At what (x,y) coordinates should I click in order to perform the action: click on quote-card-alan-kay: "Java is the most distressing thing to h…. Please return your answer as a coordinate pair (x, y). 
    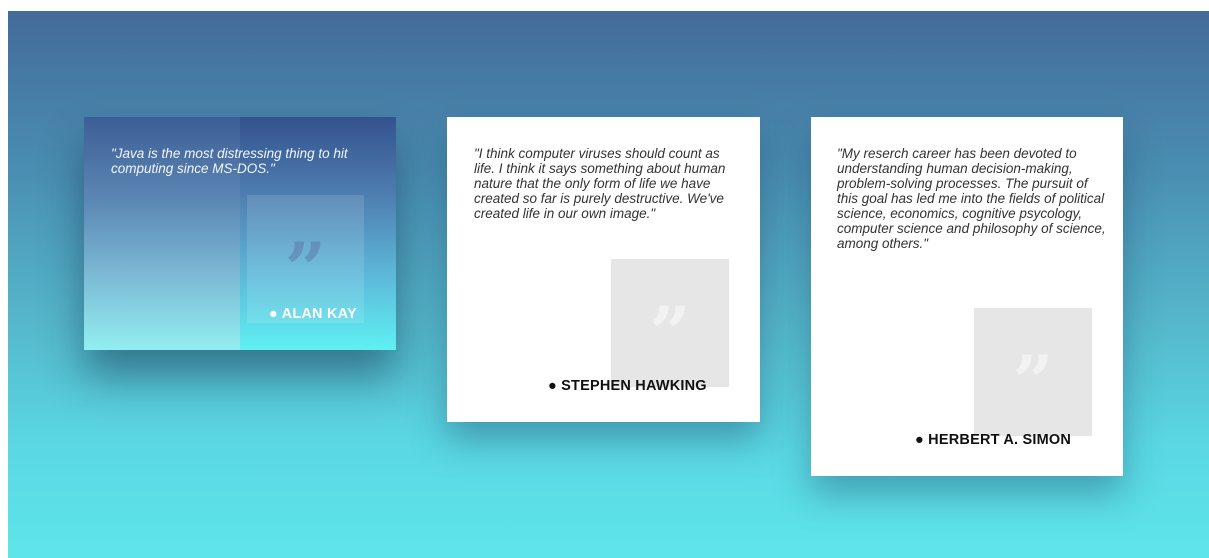
    Looking at the image, I should click on (240, 233).